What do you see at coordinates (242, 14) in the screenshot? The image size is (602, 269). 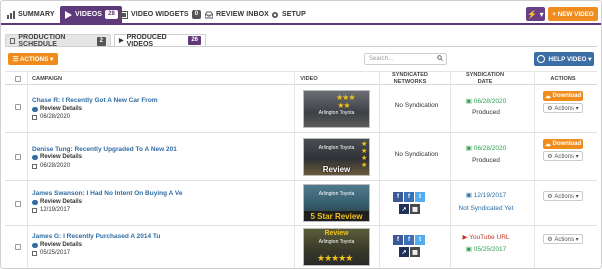 I see `nav-inbox-label: REVIEW INBOX` at bounding box center [242, 14].